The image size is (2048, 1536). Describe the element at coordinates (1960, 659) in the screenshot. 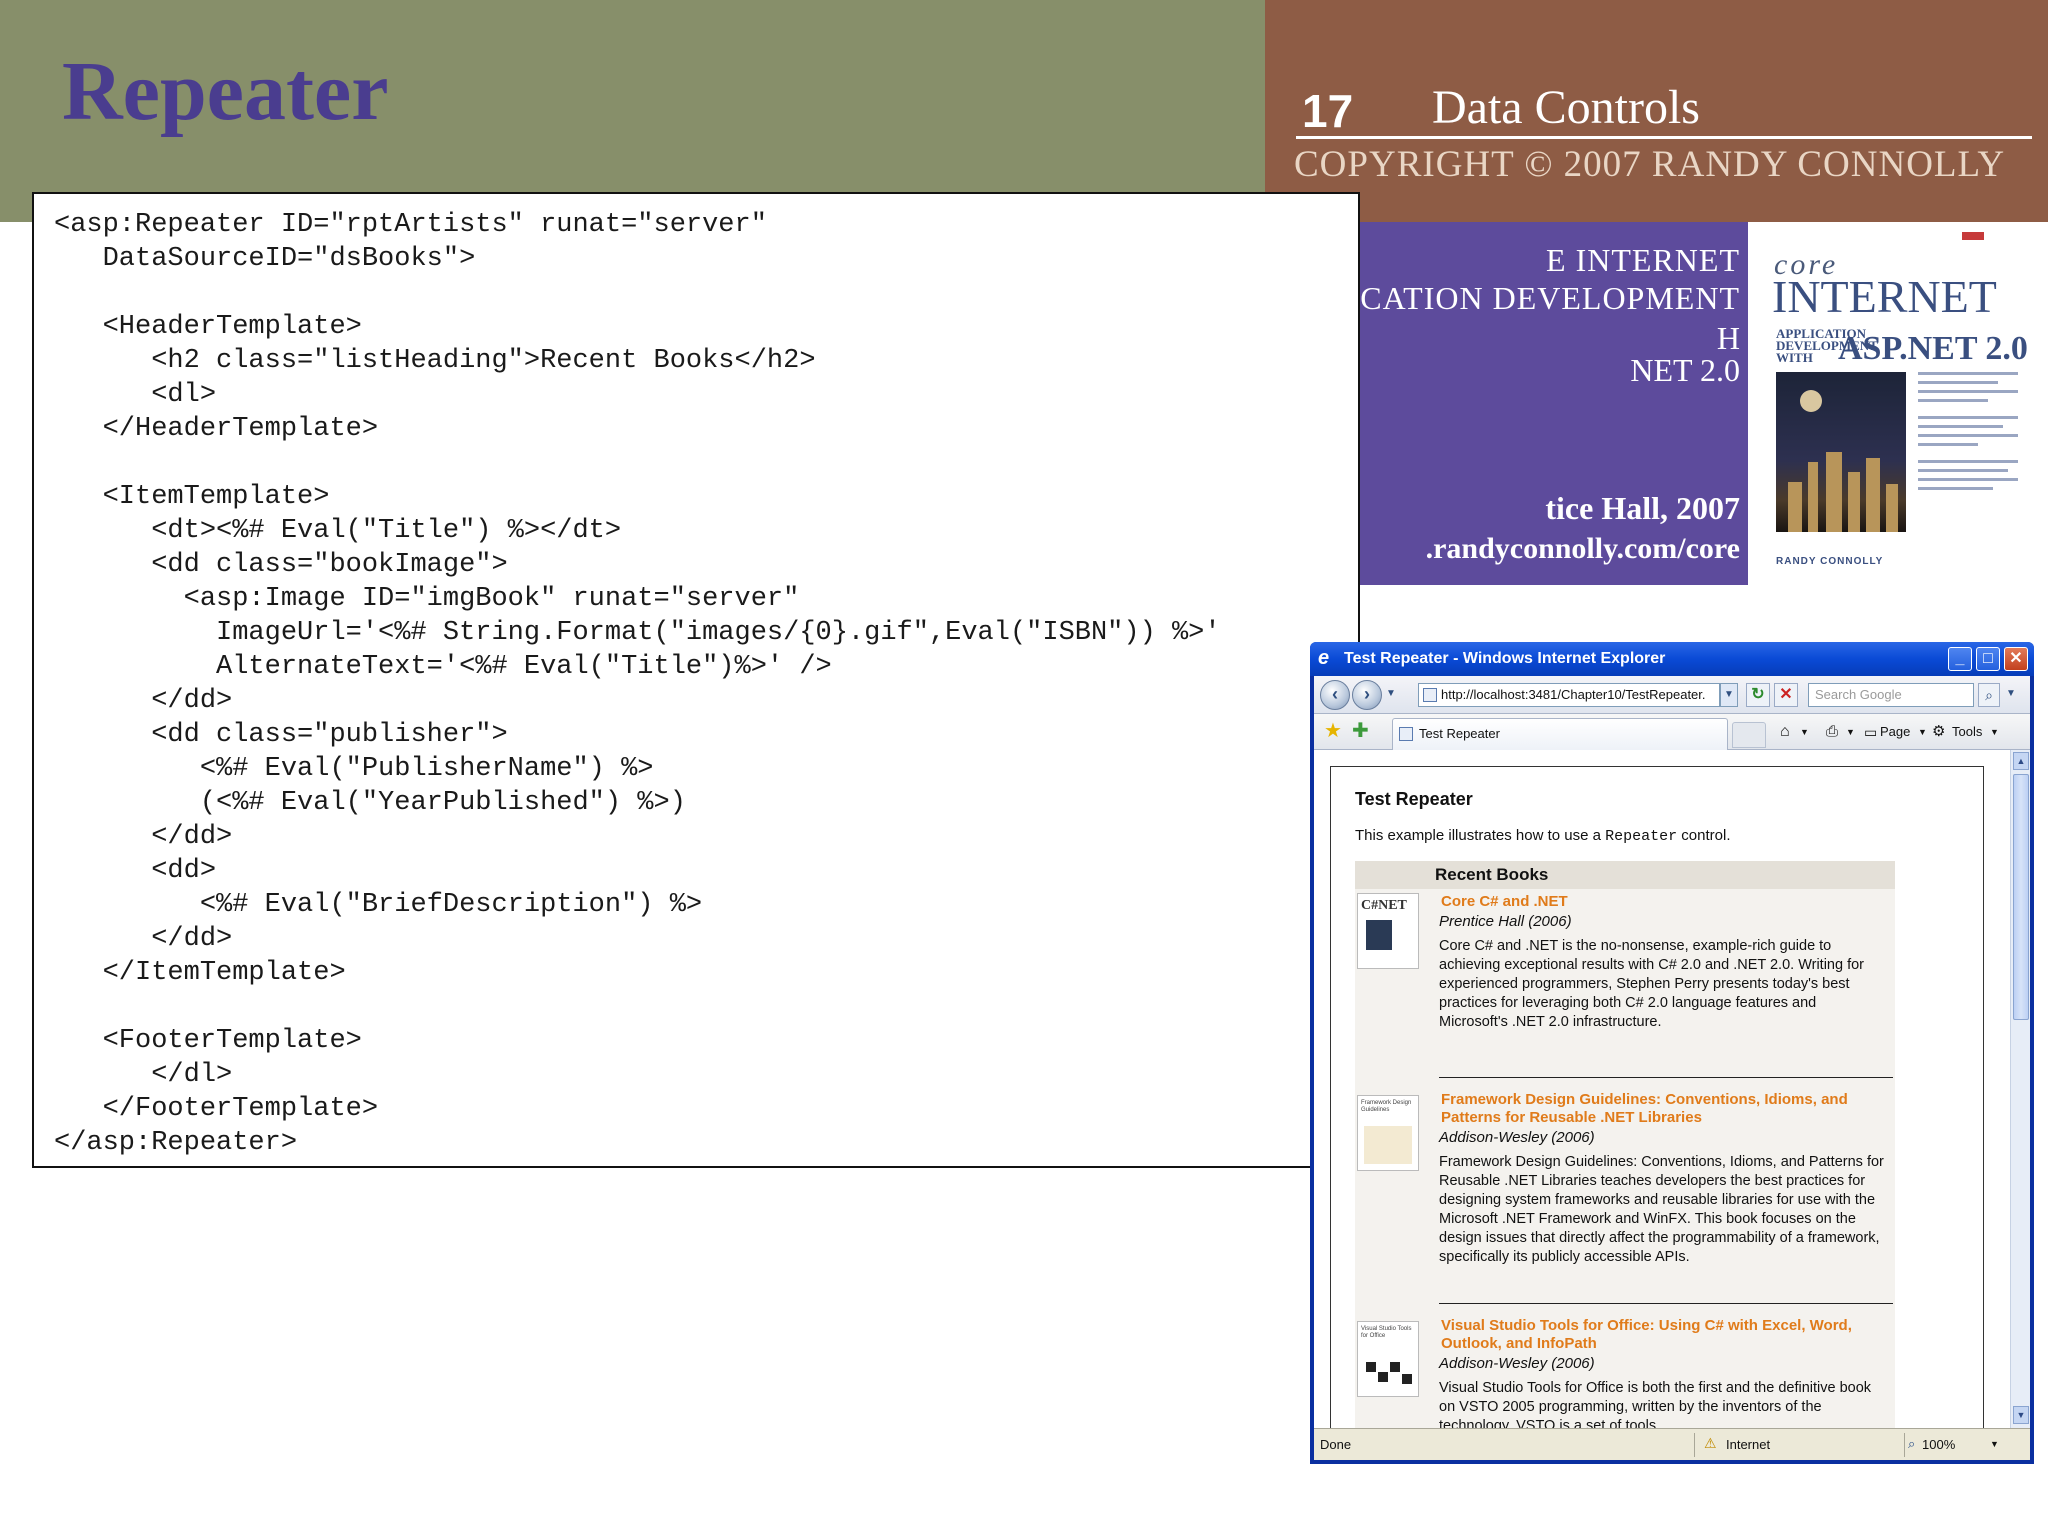

I see `minimize-button: _` at that location.